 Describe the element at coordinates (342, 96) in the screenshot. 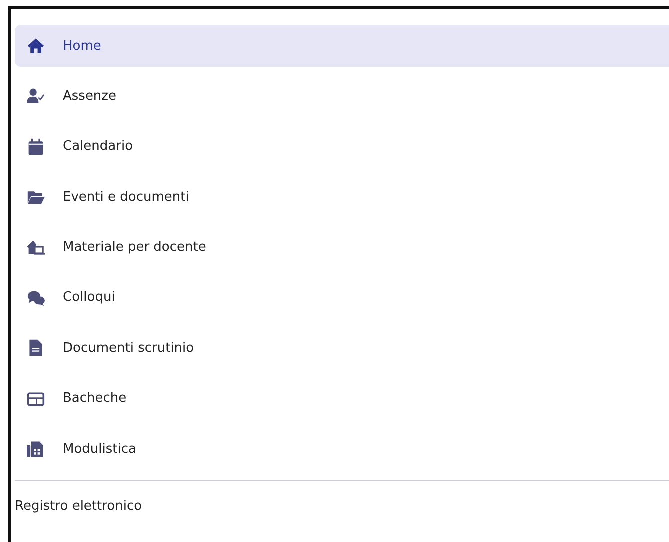

I see `menu-item: Assenze` at that location.